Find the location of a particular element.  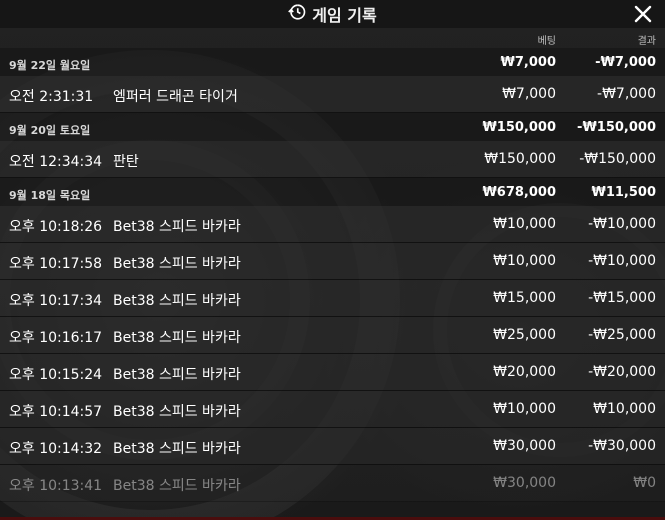

game-time: 오후 10:18:26 is located at coordinates (56, 227).